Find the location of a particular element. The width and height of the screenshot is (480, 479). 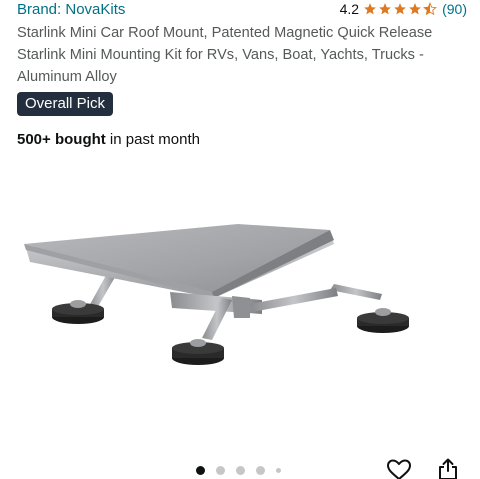

star-rating is located at coordinates (400, 9).